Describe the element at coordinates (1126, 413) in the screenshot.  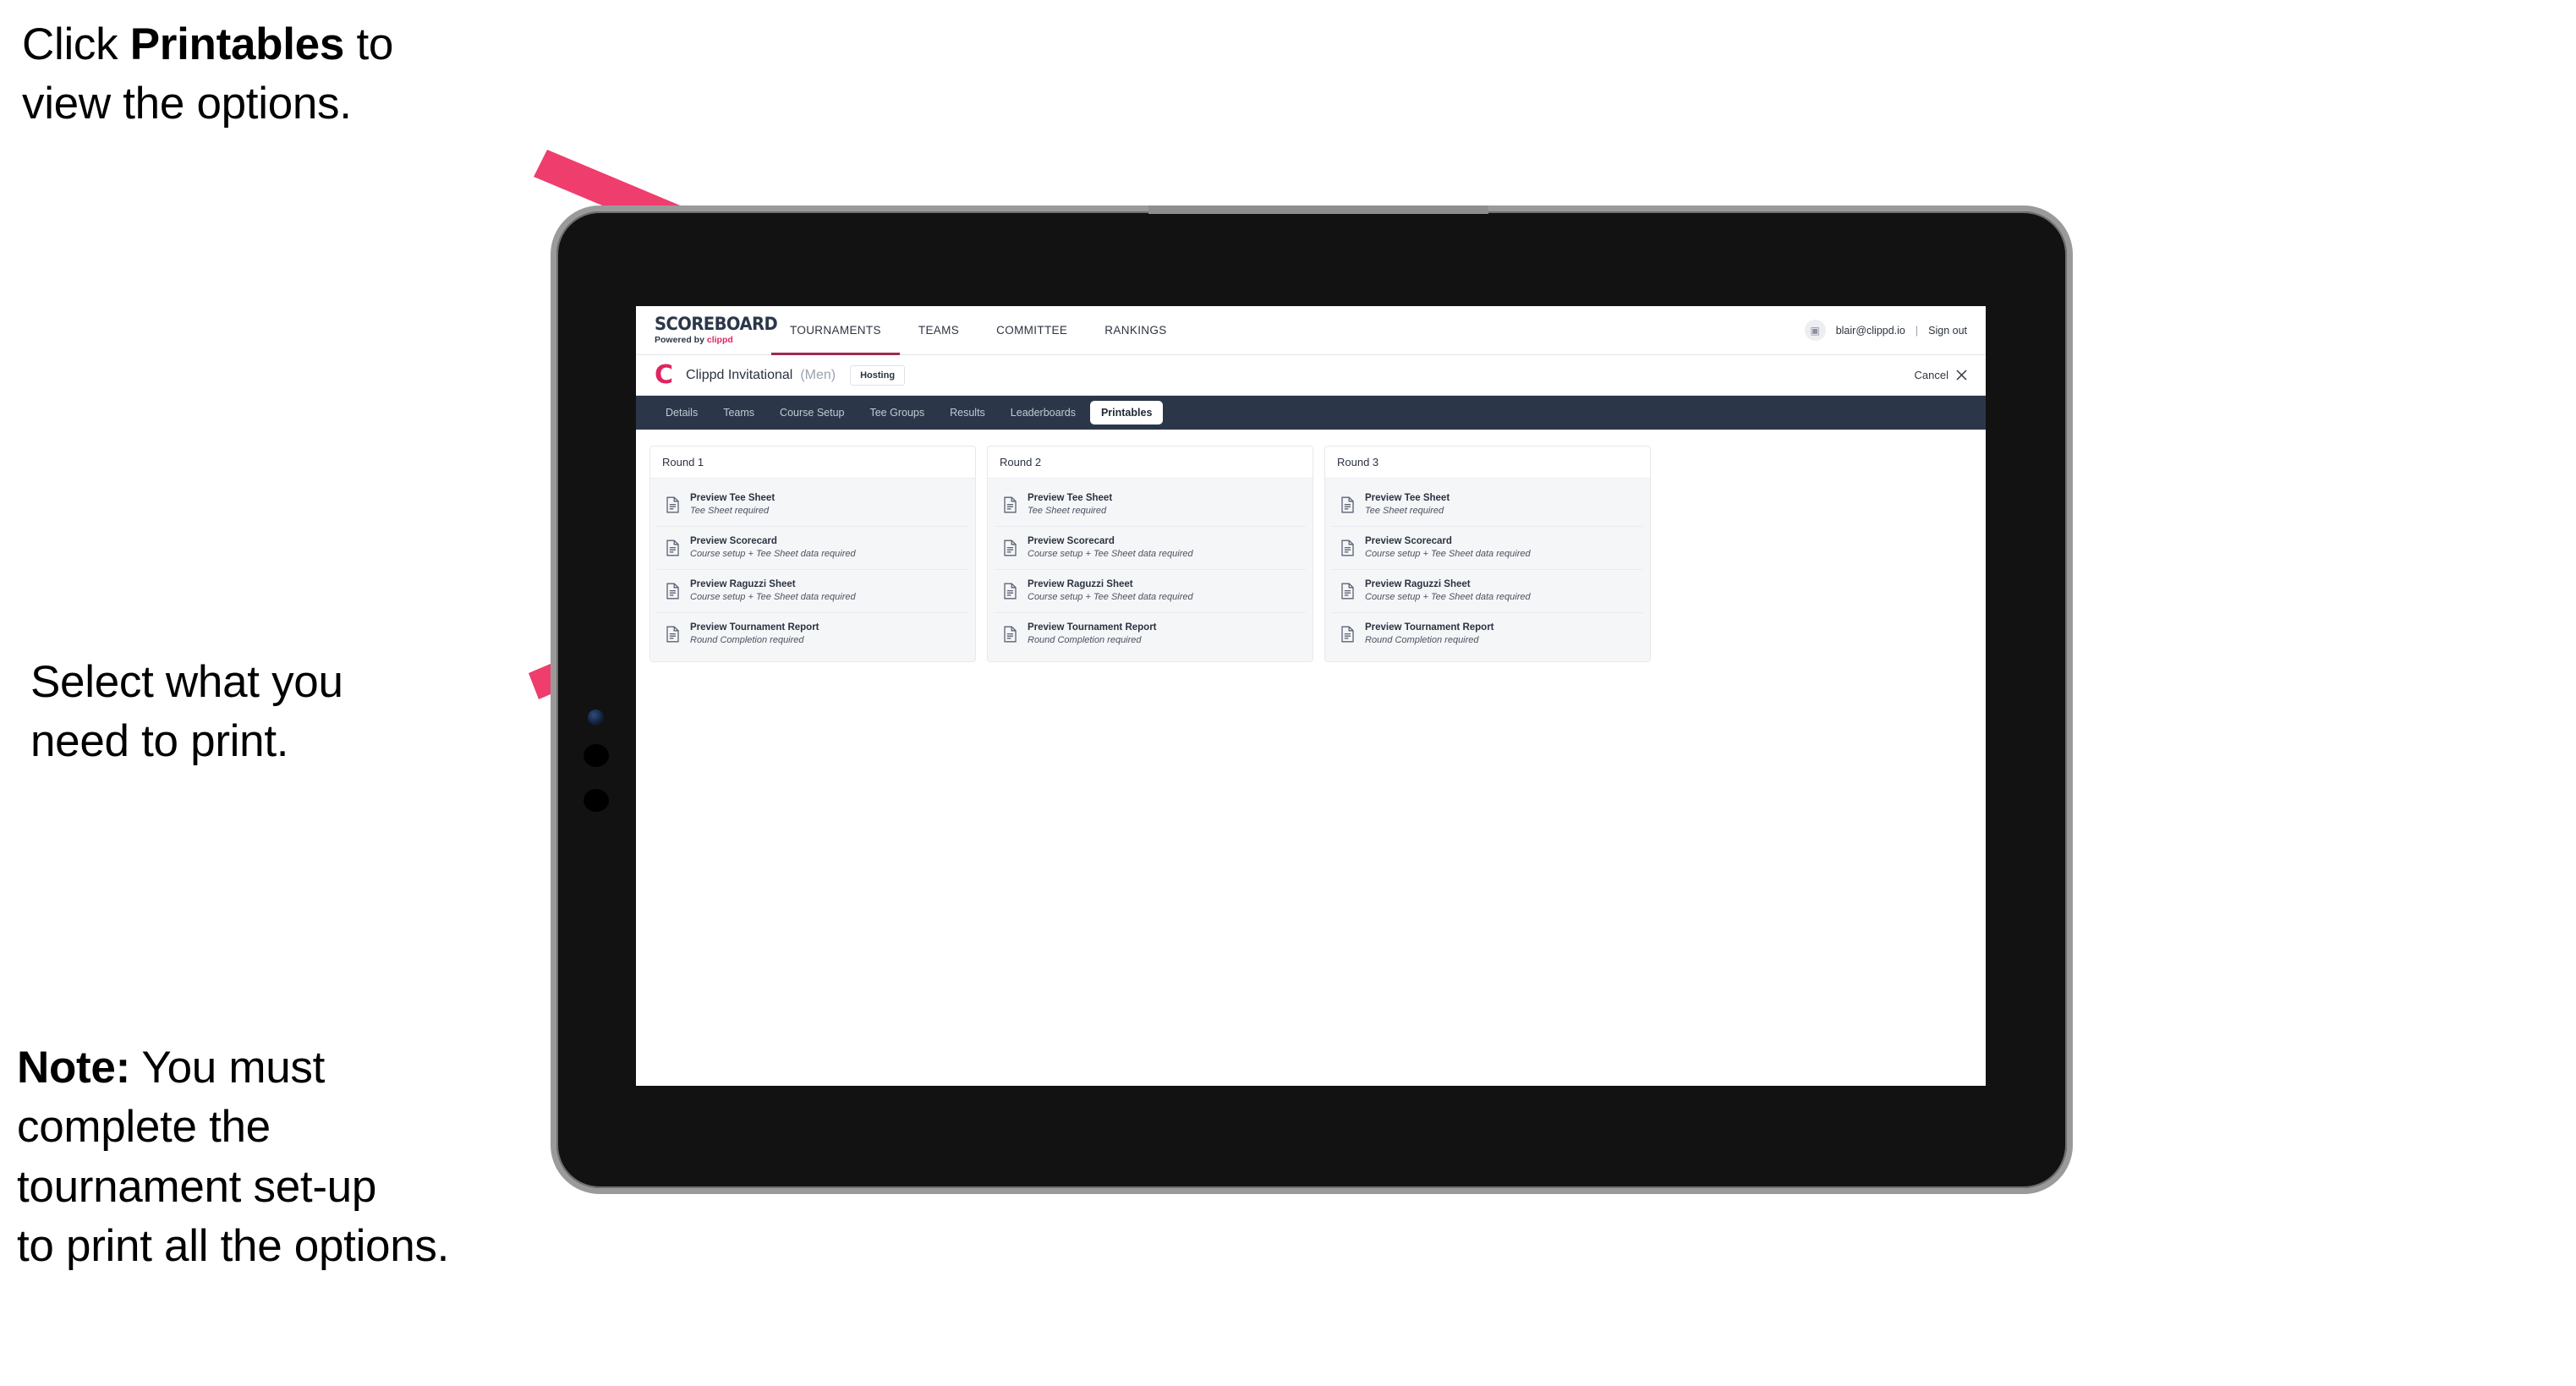
I see `tab-printables: Printables` at that location.